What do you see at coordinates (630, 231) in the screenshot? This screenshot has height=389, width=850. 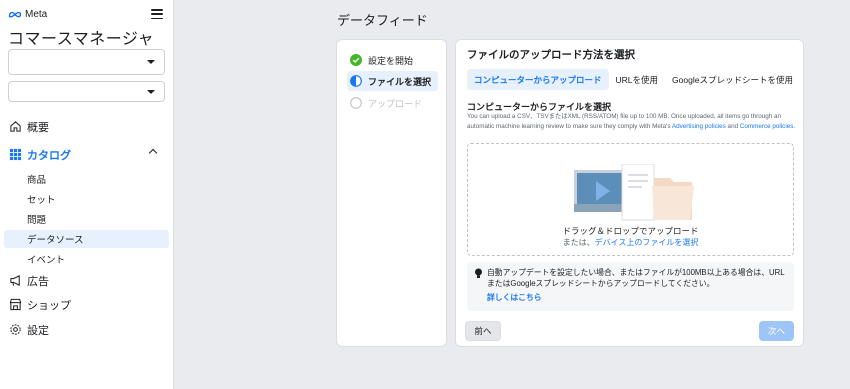 I see `dropzone-label: ドラッグ＆ドロップでアップロード` at bounding box center [630, 231].